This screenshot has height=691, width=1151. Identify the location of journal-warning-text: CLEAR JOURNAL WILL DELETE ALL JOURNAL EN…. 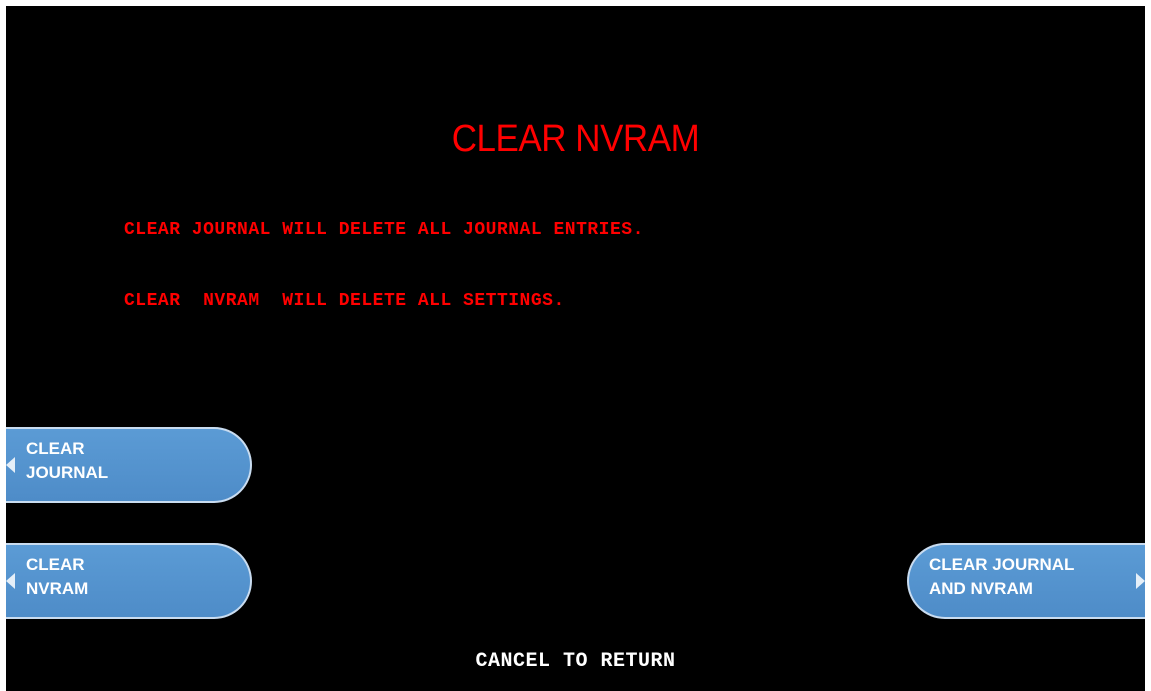
(384, 230).